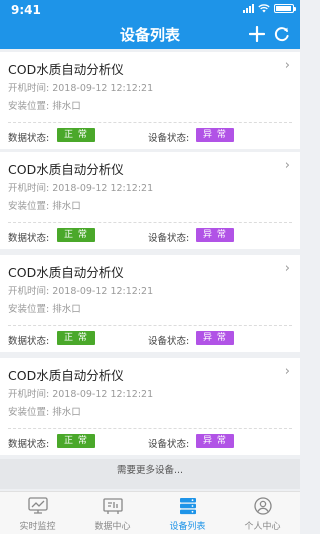 Image resolution: width=320 pixels, height=534 pixels. I want to click on plus-icon, so click(257, 34).